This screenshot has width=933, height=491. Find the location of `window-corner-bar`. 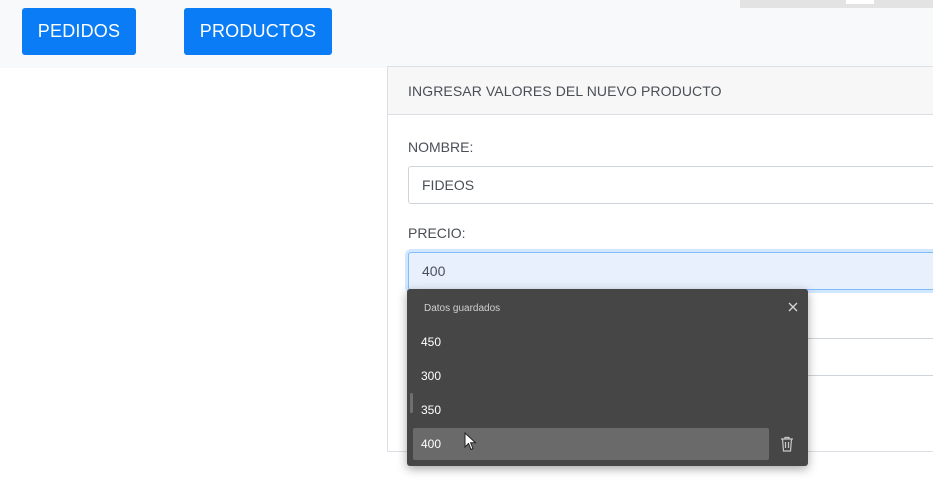

window-corner-bar is located at coordinates (836, 4).